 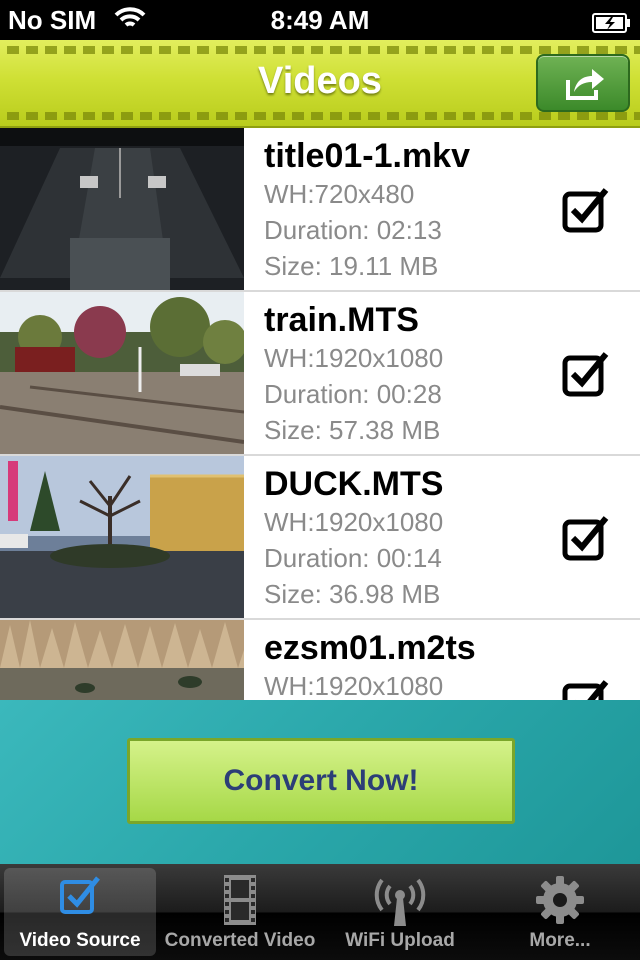 What do you see at coordinates (370, 648) in the screenshot?
I see `video-name: ezsm01.m2ts` at bounding box center [370, 648].